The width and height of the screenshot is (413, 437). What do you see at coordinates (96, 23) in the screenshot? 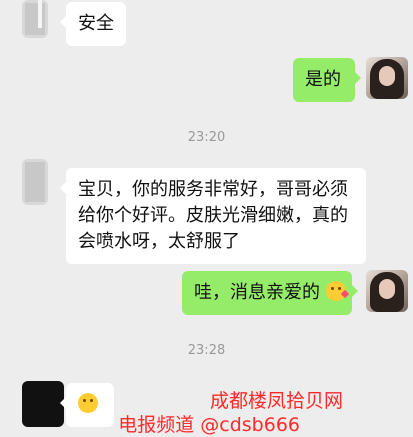
I see `message-text: 安全` at bounding box center [96, 23].